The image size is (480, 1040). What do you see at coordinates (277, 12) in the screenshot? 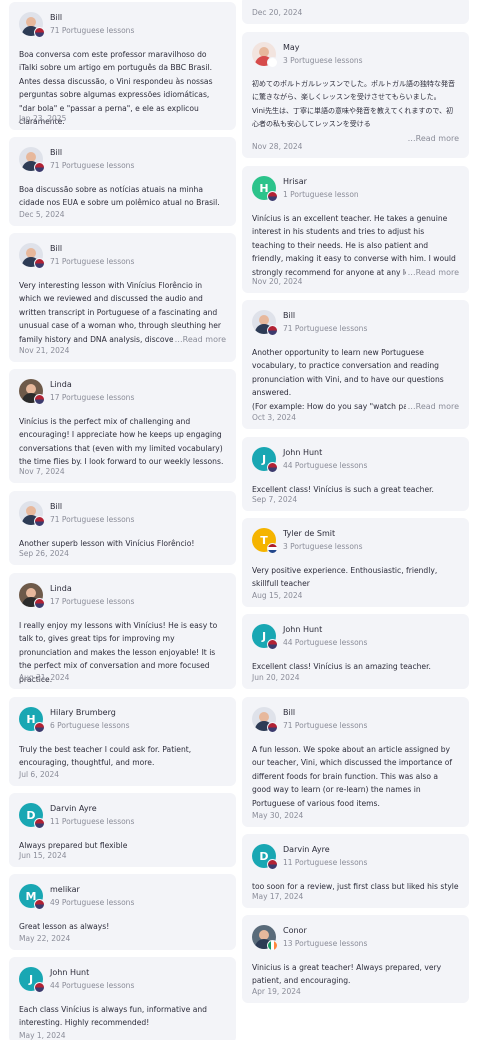
I see `review-date: Dec 20, 2024` at bounding box center [277, 12].